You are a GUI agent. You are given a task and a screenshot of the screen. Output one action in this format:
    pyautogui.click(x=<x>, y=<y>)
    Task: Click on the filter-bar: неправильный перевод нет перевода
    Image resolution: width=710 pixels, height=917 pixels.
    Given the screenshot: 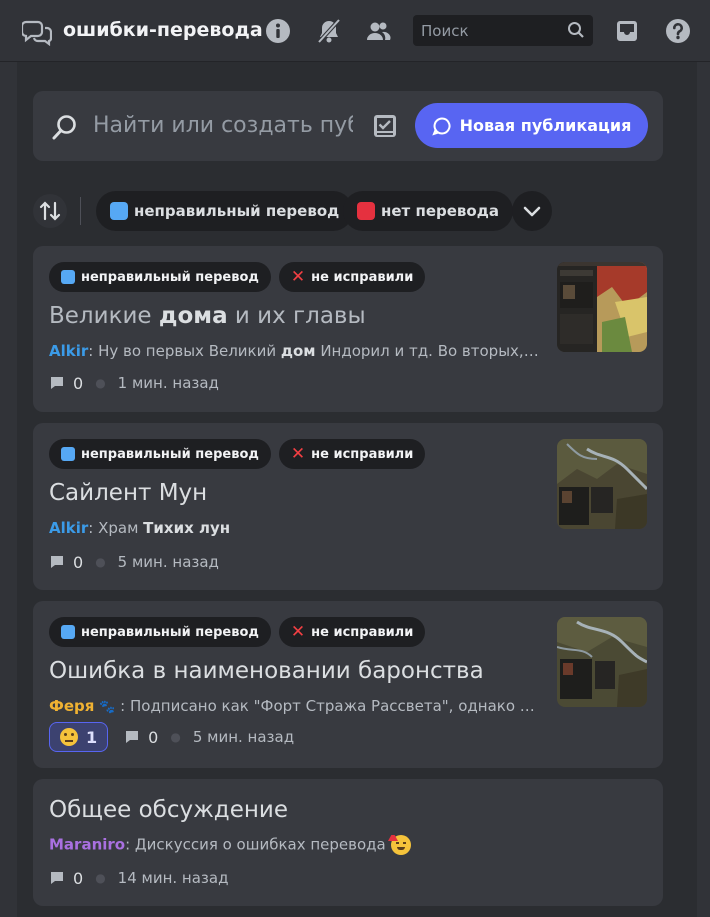 What is the action you would take?
    pyautogui.click(x=348, y=211)
    